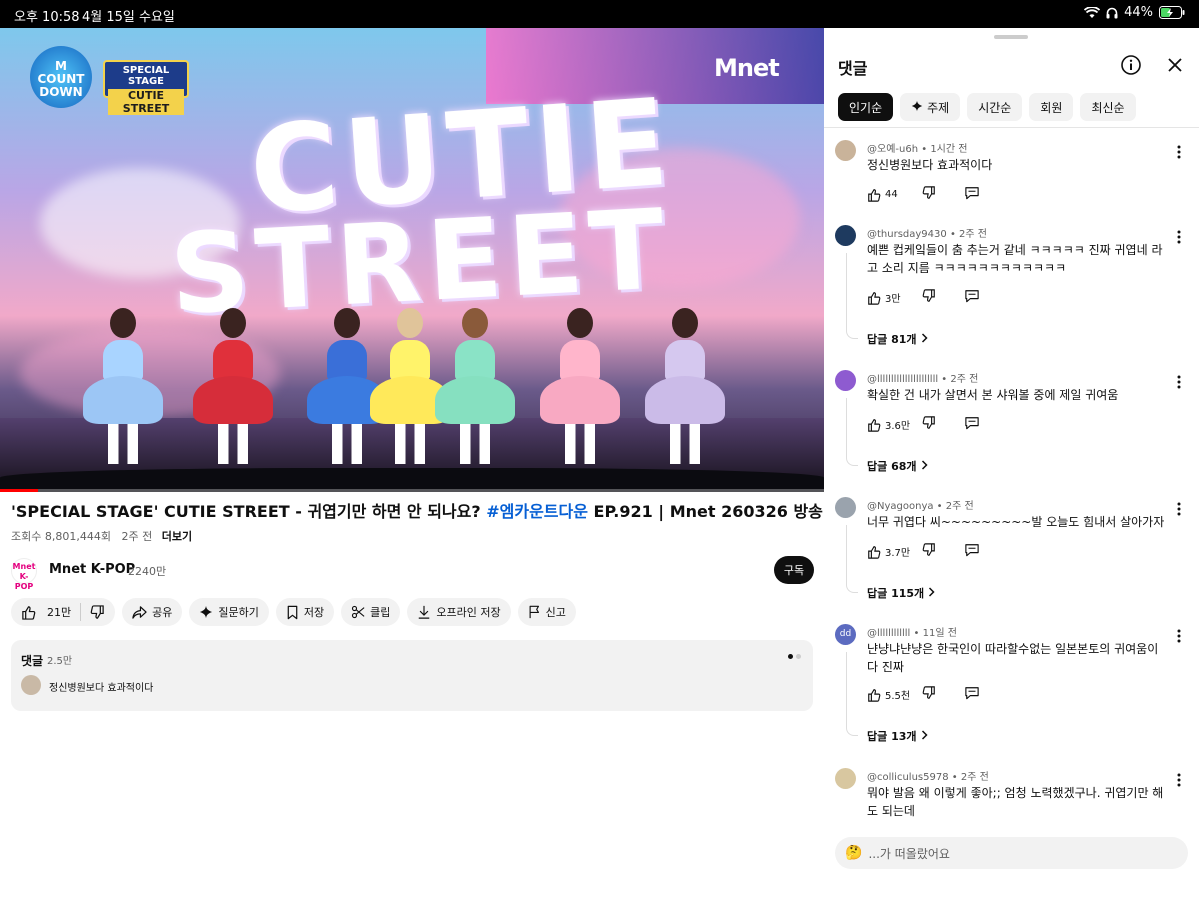 This screenshot has width=1199, height=899. Describe the element at coordinates (412, 675) in the screenshot. I see `comments-preview-card: 댓글 2.5만 정신병원보다 효과적이다` at that location.